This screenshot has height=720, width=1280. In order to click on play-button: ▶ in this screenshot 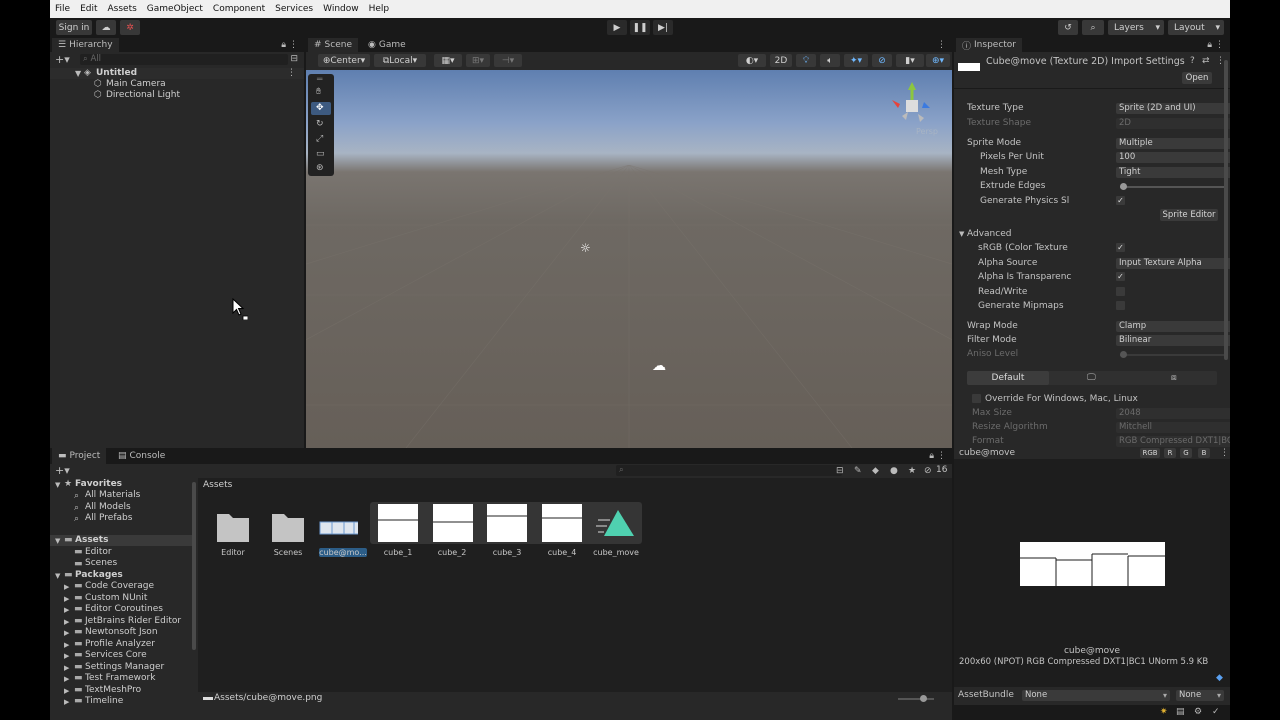, I will do `click(617, 27)`.